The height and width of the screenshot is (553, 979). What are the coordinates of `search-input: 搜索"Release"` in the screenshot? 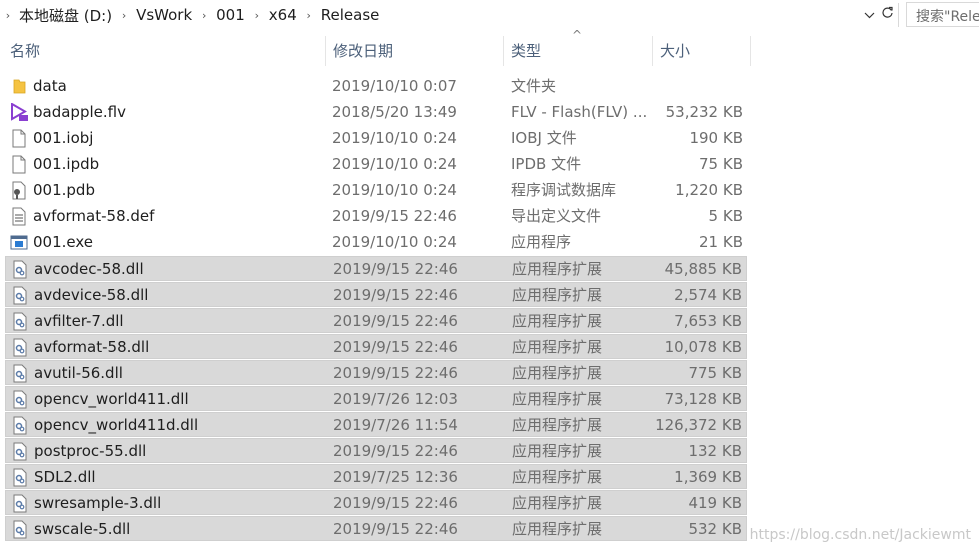 It's located at (942, 14).